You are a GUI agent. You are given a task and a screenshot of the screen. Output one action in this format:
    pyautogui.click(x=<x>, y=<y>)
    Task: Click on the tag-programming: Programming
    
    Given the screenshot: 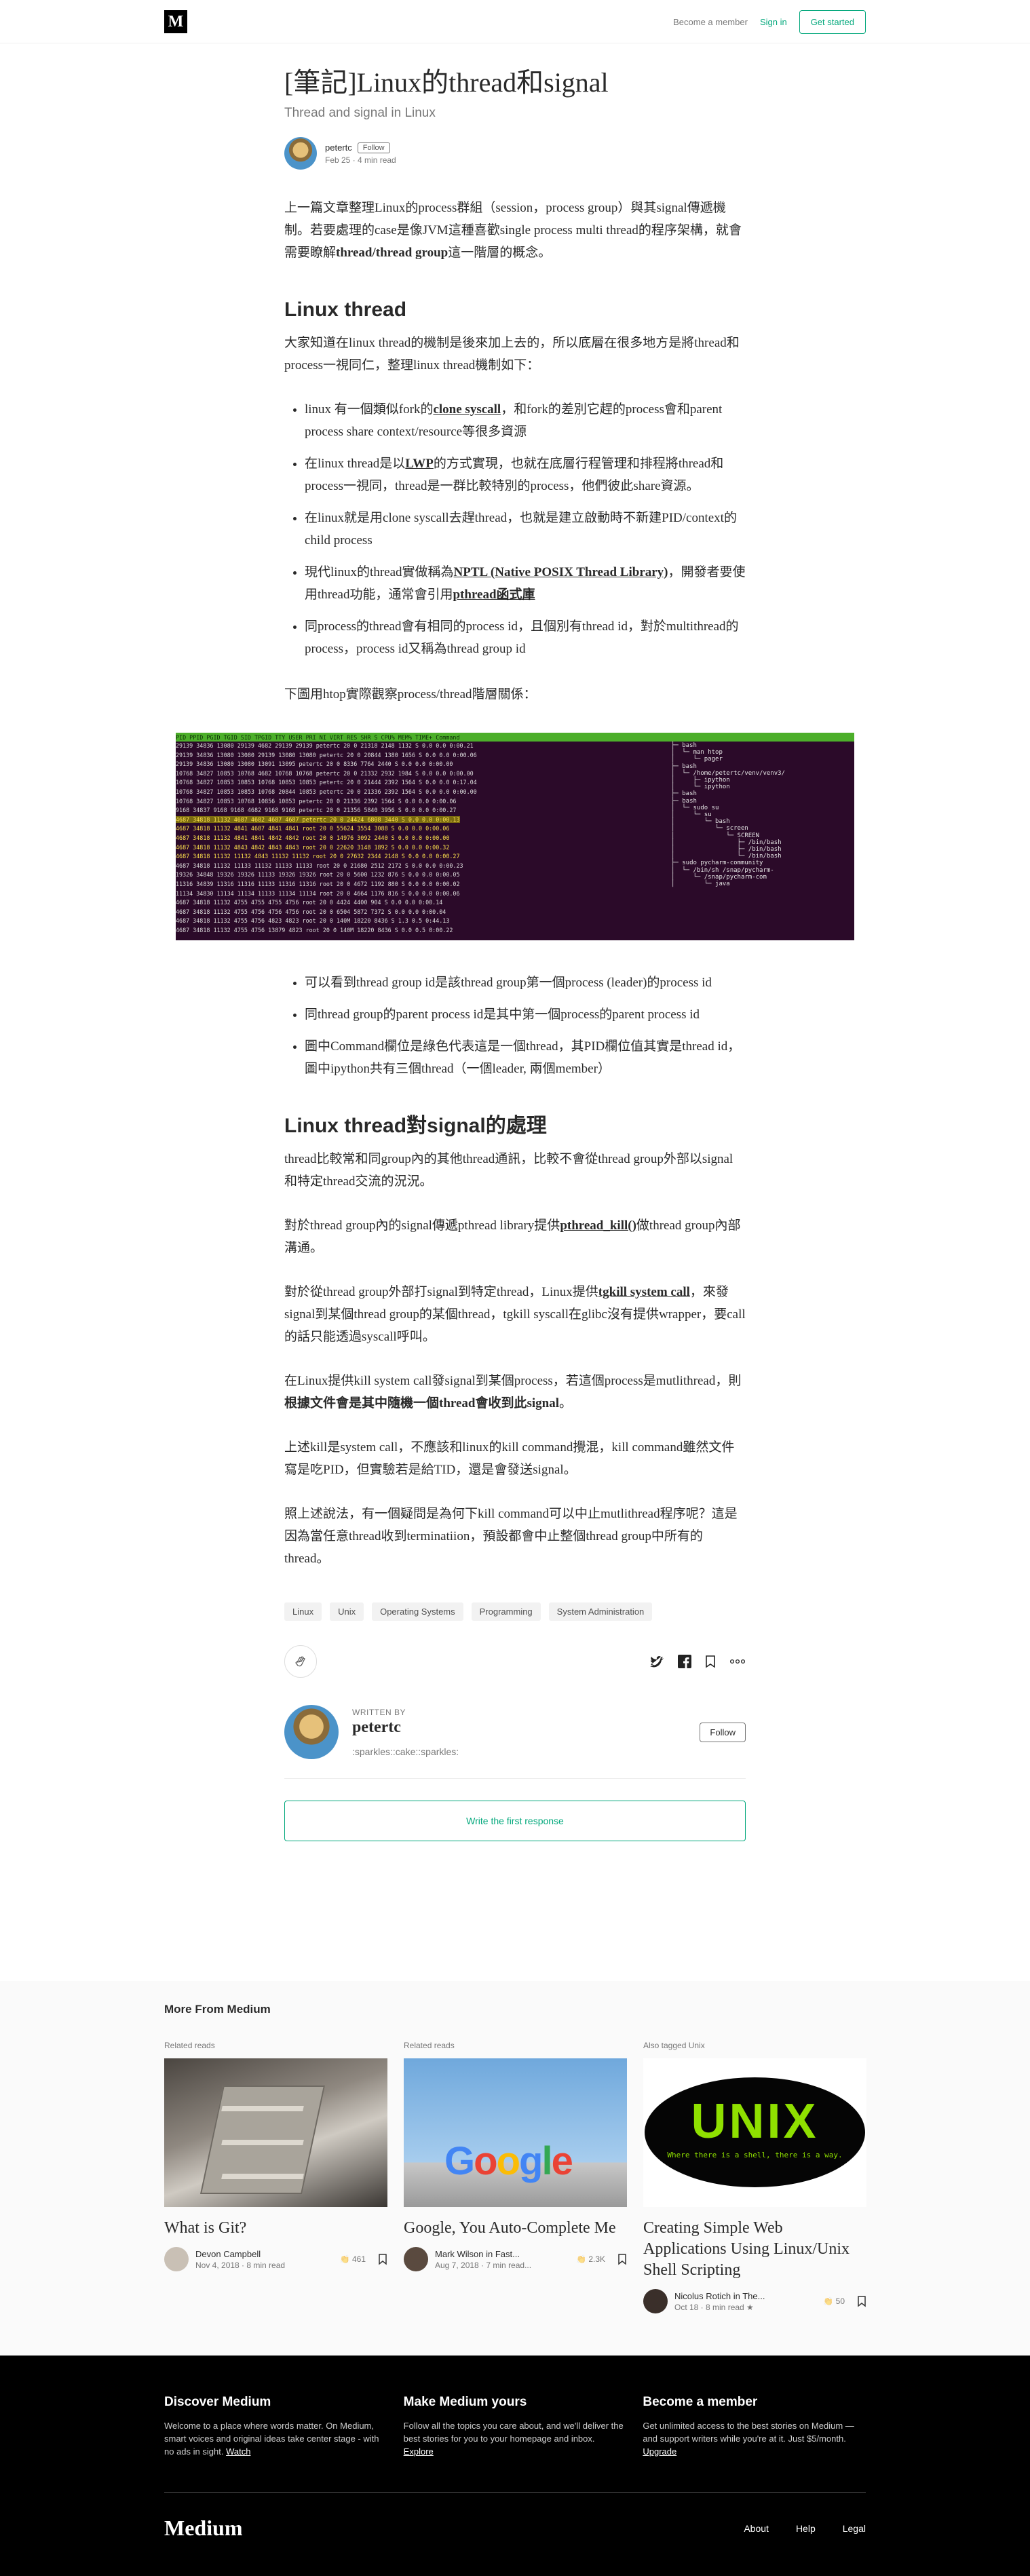 What is the action you would take?
    pyautogui.click(x=506, y=1611)
    